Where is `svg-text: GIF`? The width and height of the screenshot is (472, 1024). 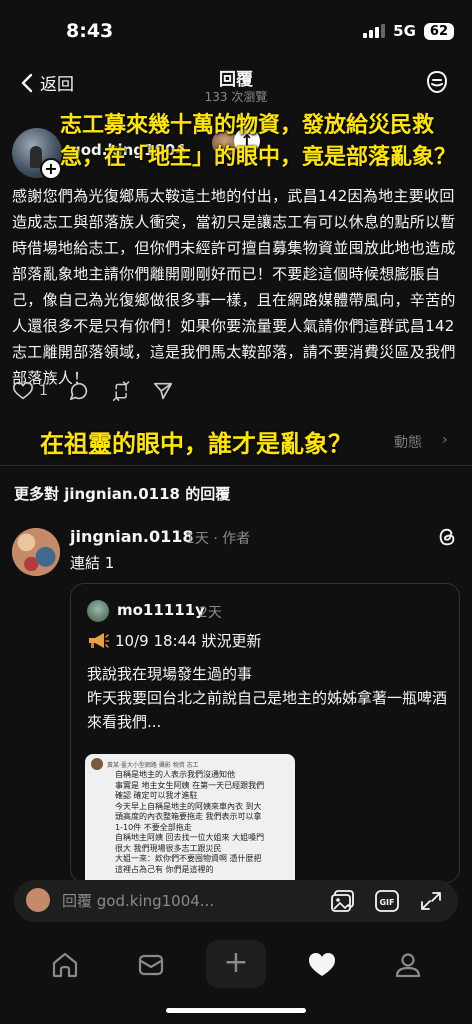 svg-text: GIF is located at coordinates (386, 902).